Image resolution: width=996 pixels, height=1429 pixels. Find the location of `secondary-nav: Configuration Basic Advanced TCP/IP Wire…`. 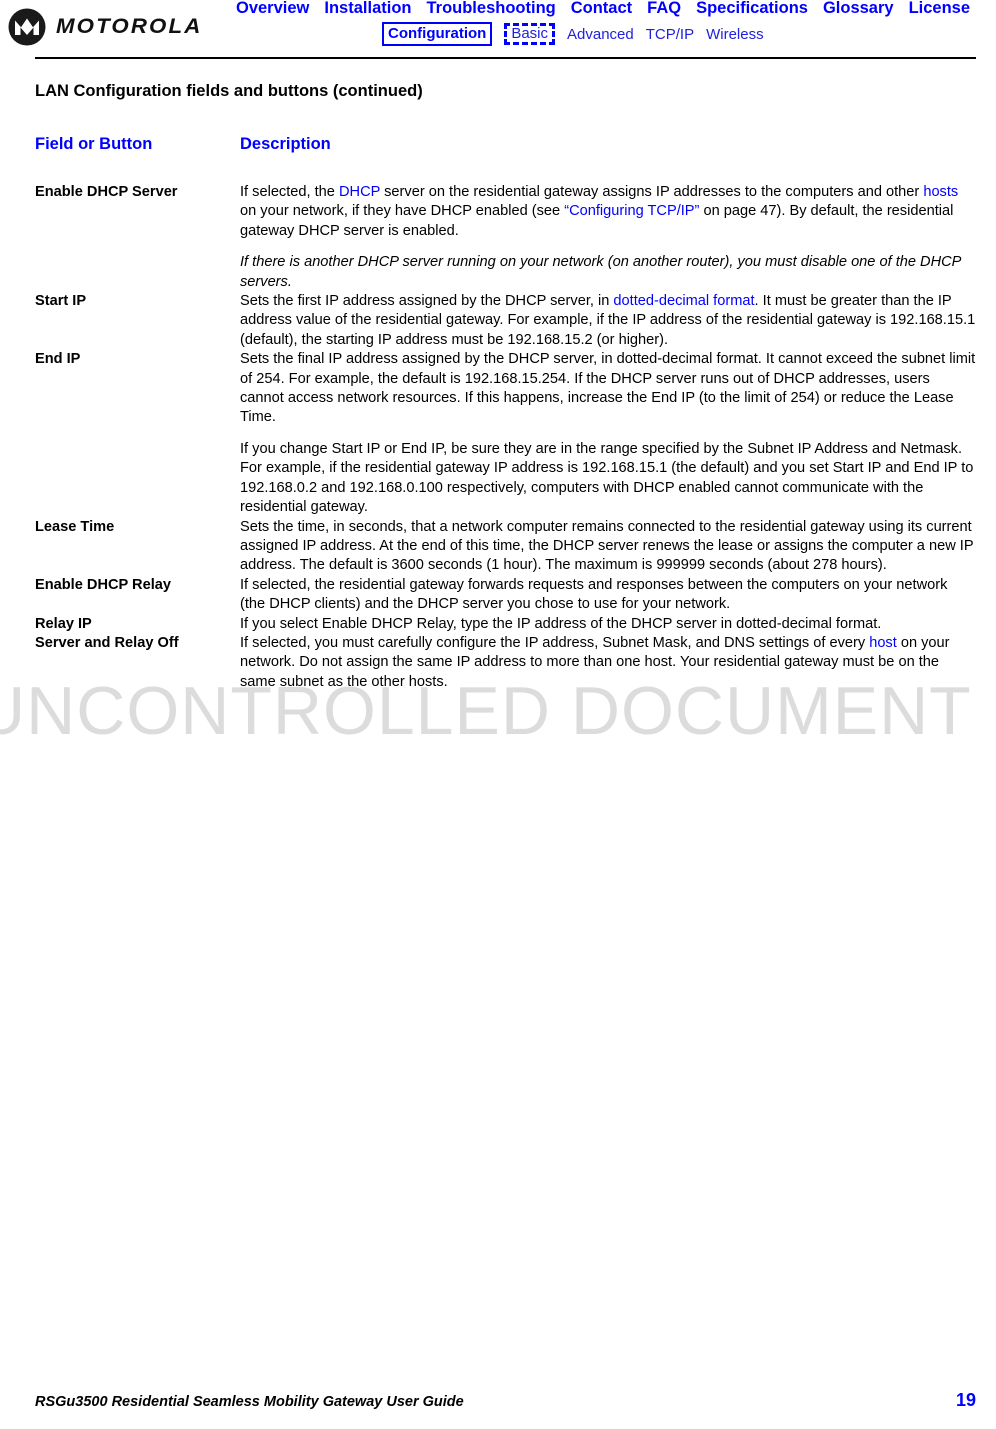

secondary-nav: Configuration Basic Advanced TCP/IP Wire… is located at coordinates (573, 34).